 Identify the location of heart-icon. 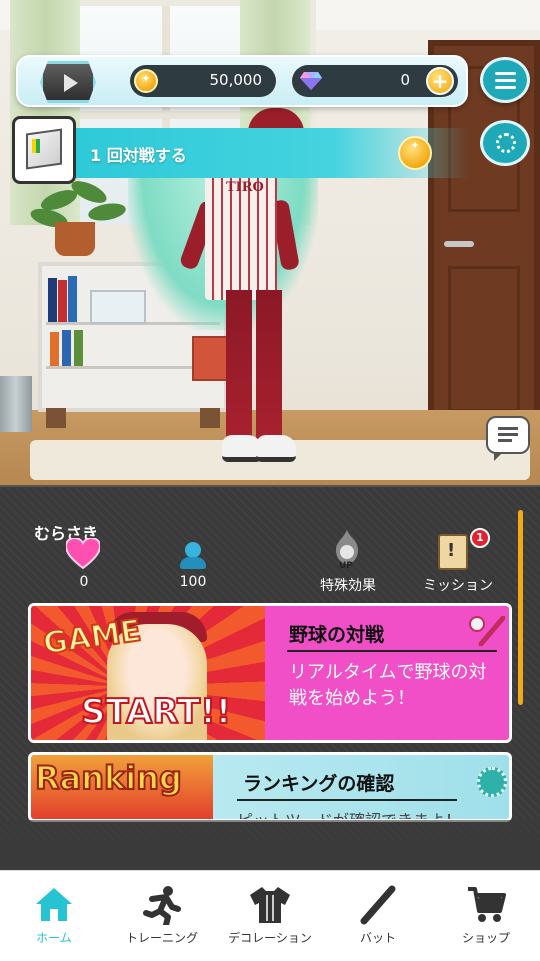
(83, 554).